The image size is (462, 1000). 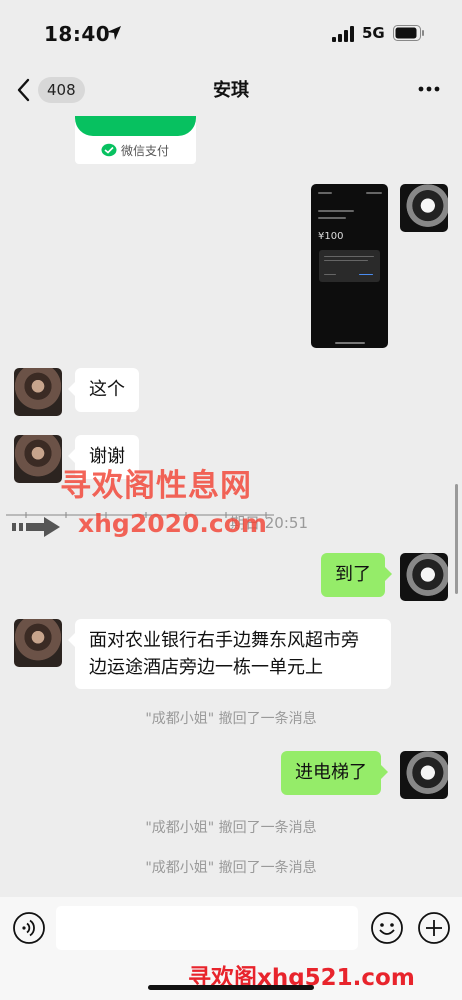 I want to click on location-arrow-icon, so click(x=114, y=33).